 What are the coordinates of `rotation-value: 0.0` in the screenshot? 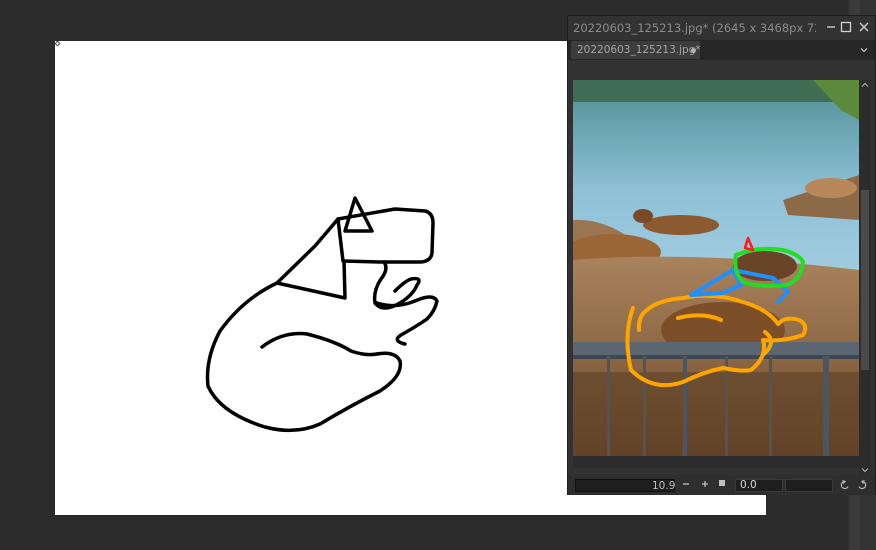 It's located at (748, 485).